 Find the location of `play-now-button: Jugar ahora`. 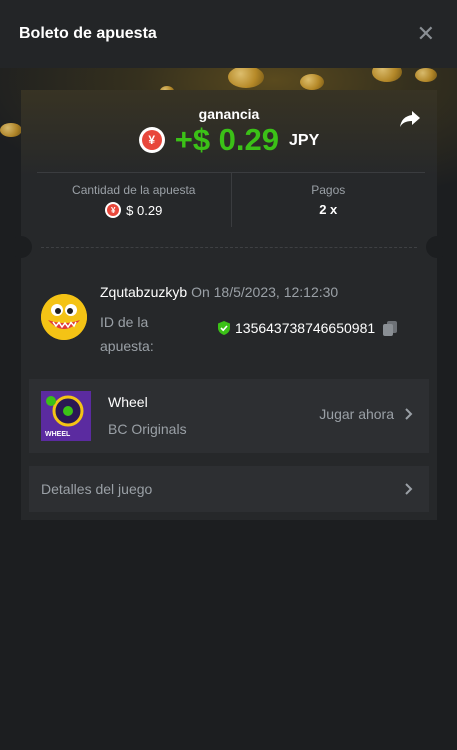

play-now-button: Jugar ahora is located at coordinates (366, 414).